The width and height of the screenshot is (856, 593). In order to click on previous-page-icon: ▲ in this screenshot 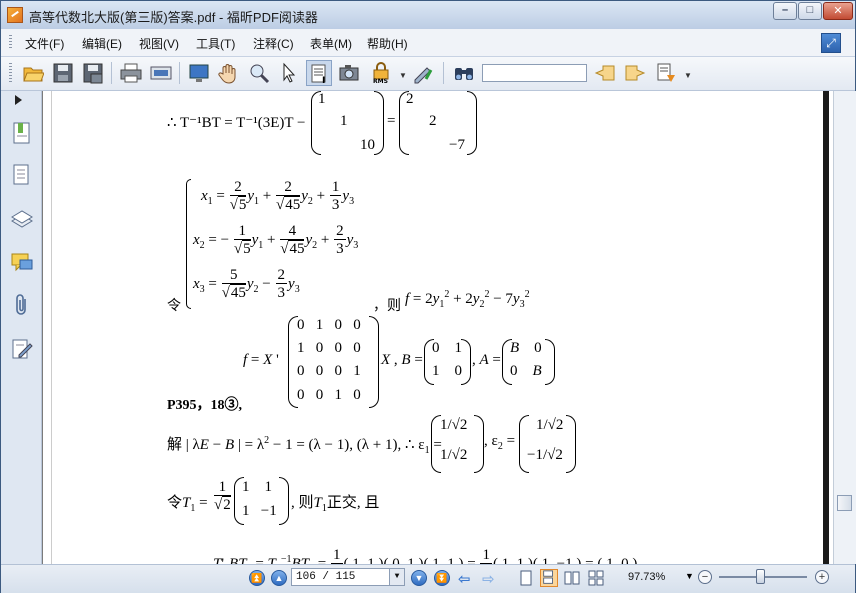, I will do `click(279, 578)`.